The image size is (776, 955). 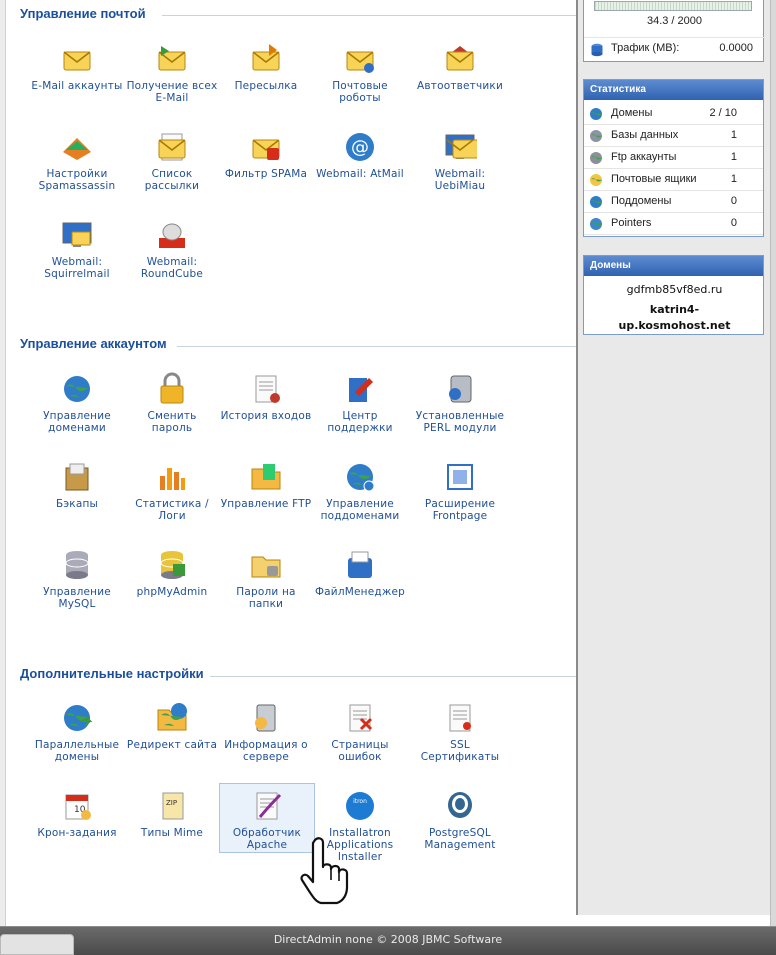 I want to click on frontpage-icon, so click(x=460, y=477).